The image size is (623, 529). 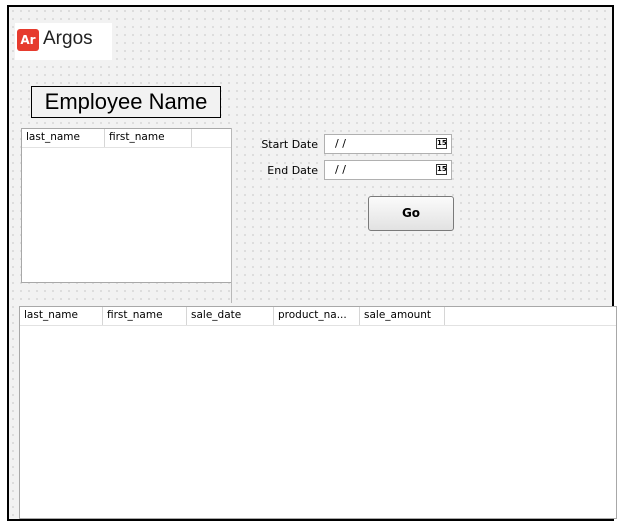 I want to click on end-date-value: / /, so click(x=340, y=169).